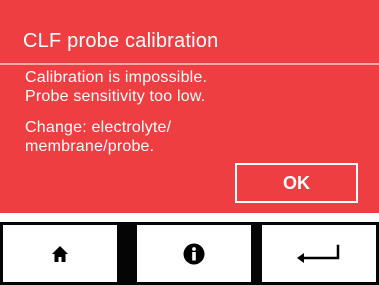 The width and height of the screenshot is (379, 285). What do you see at coordinates (296, 183) in the screenshot?
I see `ok-button: OK` at bounding box center [296, 183].